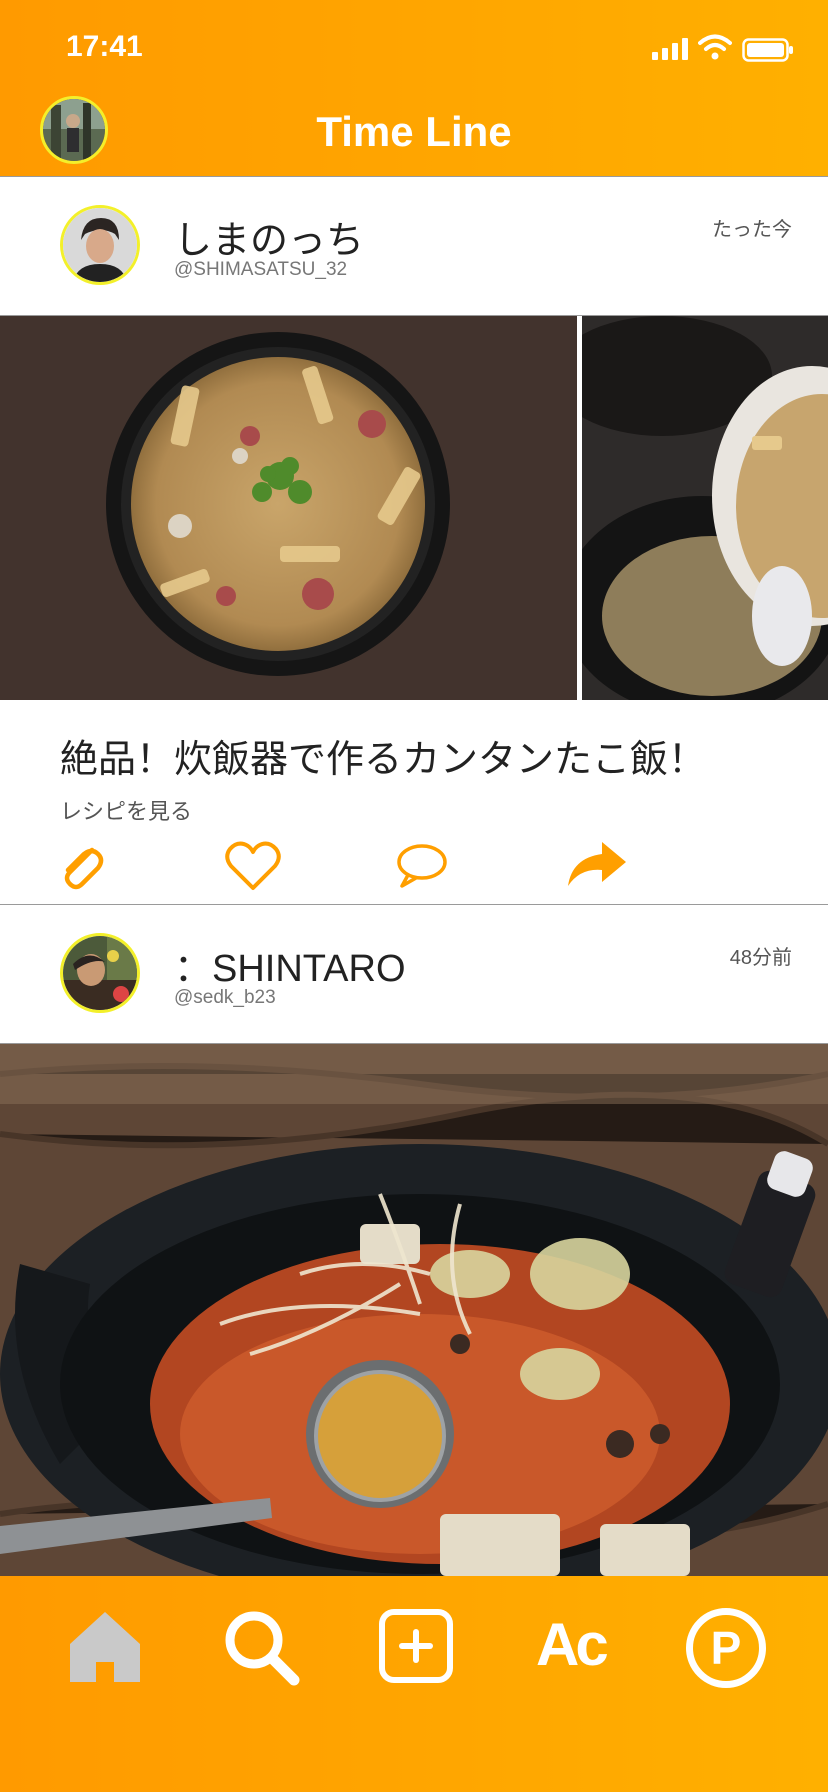 The image size is (828, 1792). Describe the element at coordinates (670, 49) in the screenshot. I see `signal-icon` at that location.